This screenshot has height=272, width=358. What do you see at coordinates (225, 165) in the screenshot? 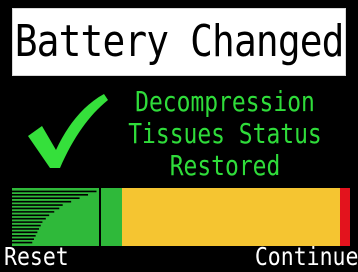
I see `message-line-3: Restored` at bounding box center [225, 165].